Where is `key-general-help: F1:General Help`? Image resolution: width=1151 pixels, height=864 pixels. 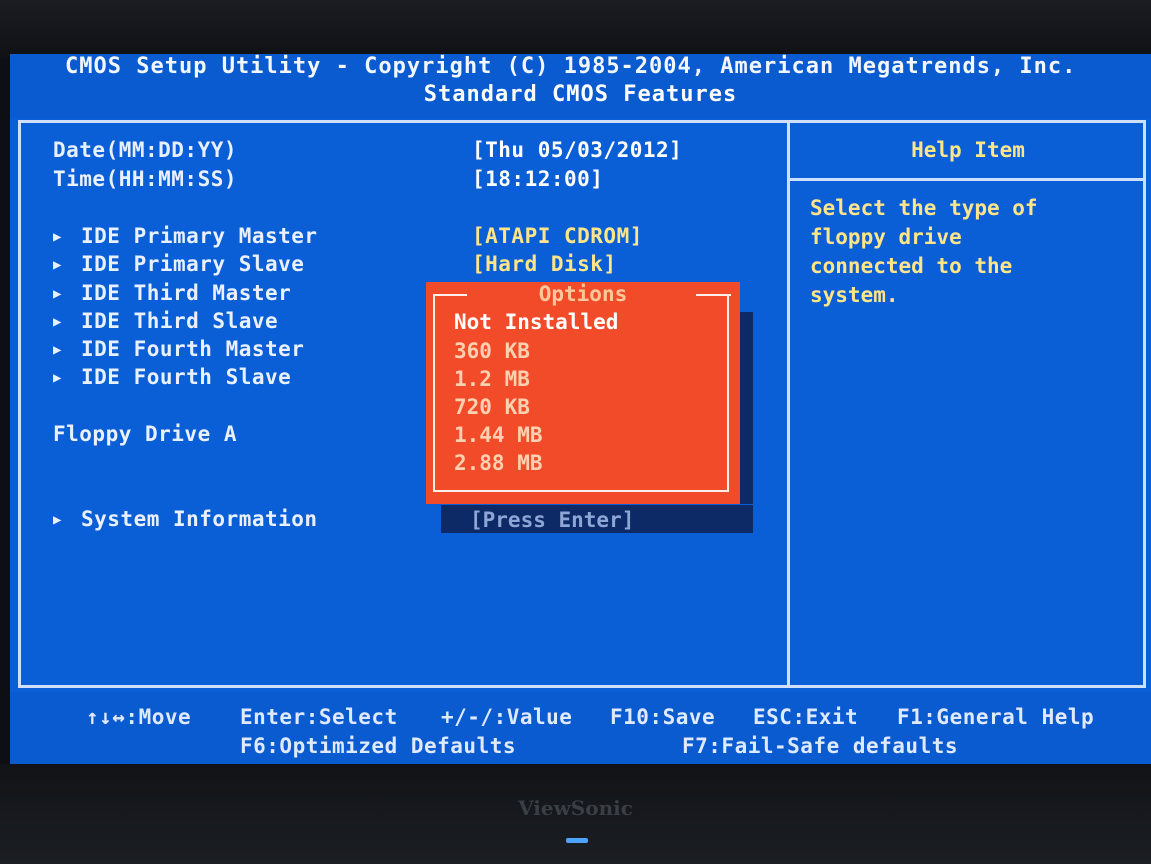
key-general-help: F1:General Help is located at coordinates (996, 717).